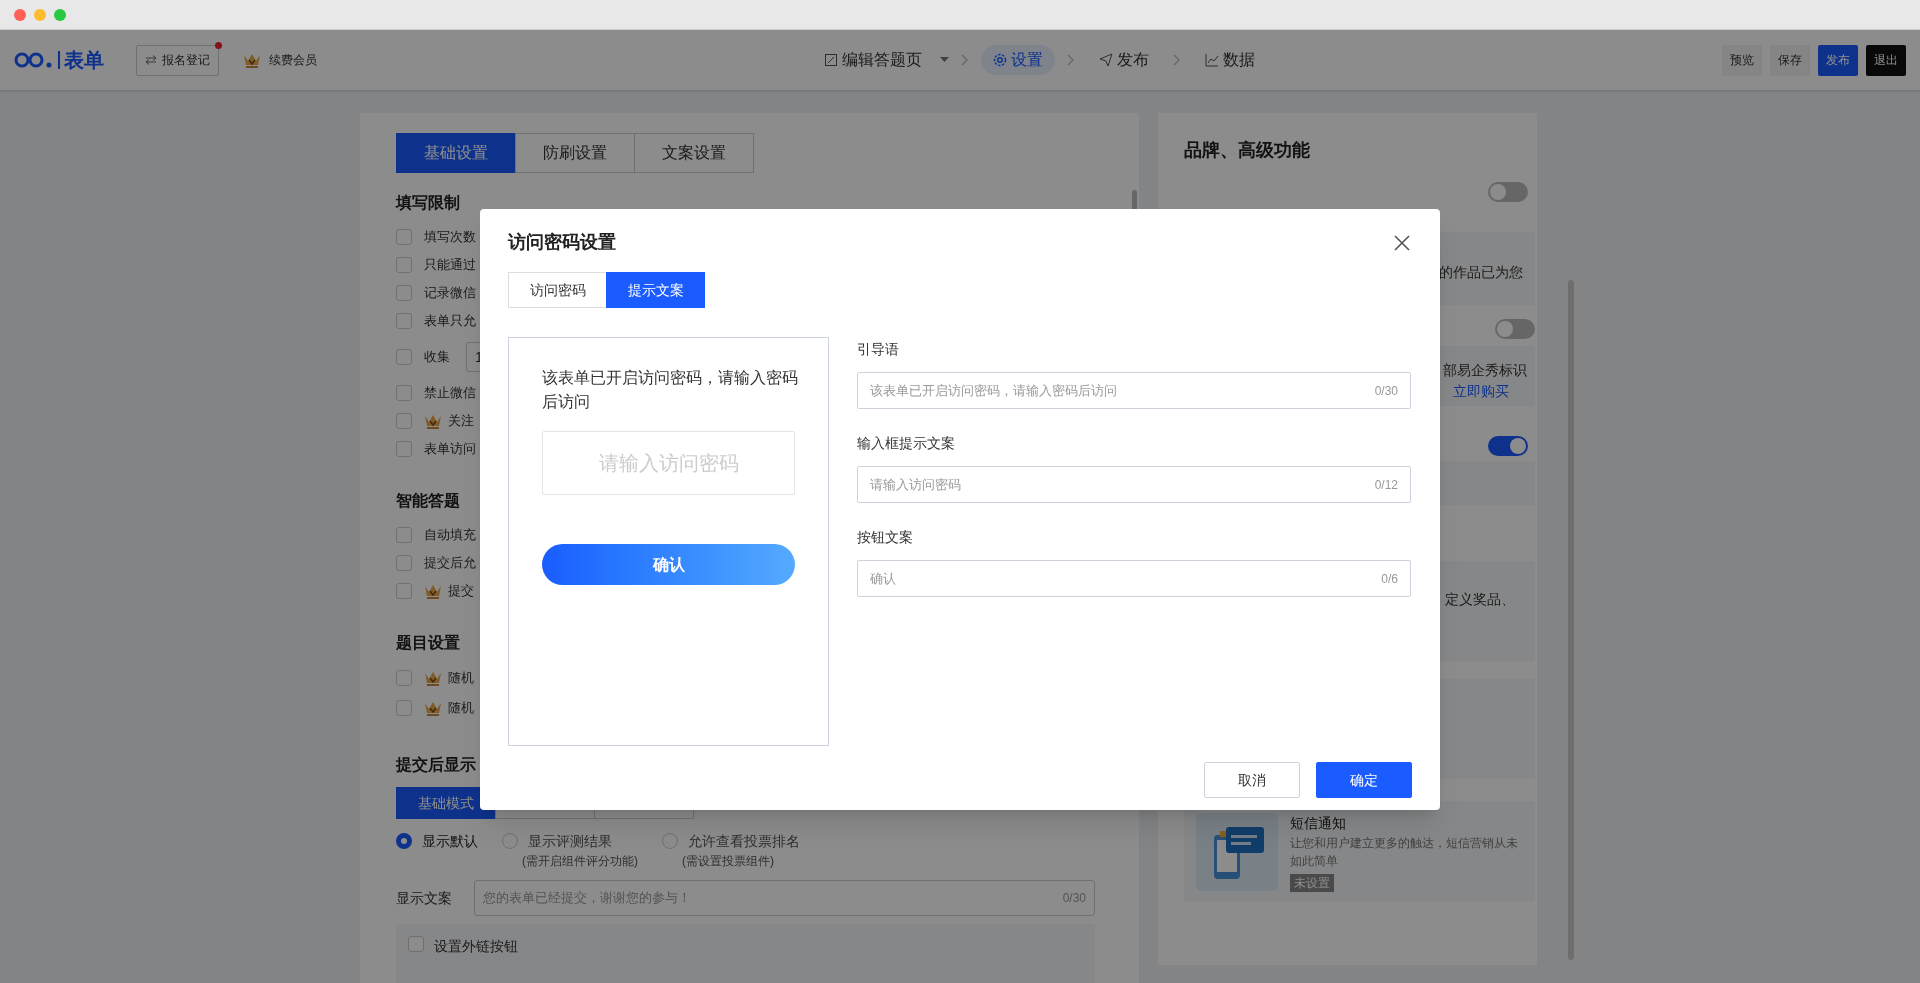 This screenshot has width=1920, height=983. I want to click on radio-button, so click(404, 841).